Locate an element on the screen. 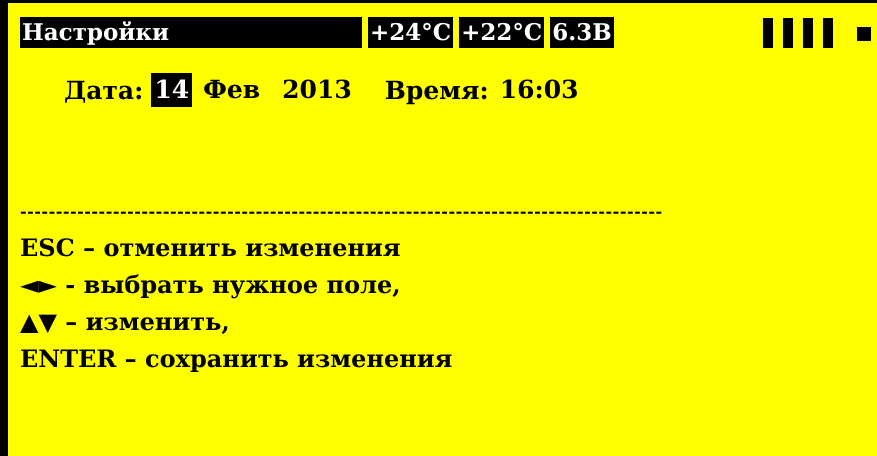  signal-bars-icon is located at coordinates (818, 33).